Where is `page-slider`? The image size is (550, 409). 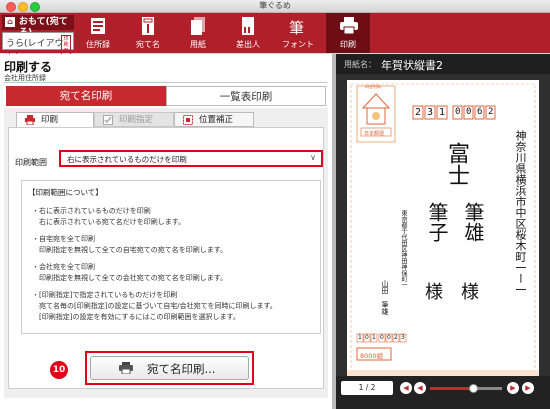
page-slider is located at coordinates (466, 388).